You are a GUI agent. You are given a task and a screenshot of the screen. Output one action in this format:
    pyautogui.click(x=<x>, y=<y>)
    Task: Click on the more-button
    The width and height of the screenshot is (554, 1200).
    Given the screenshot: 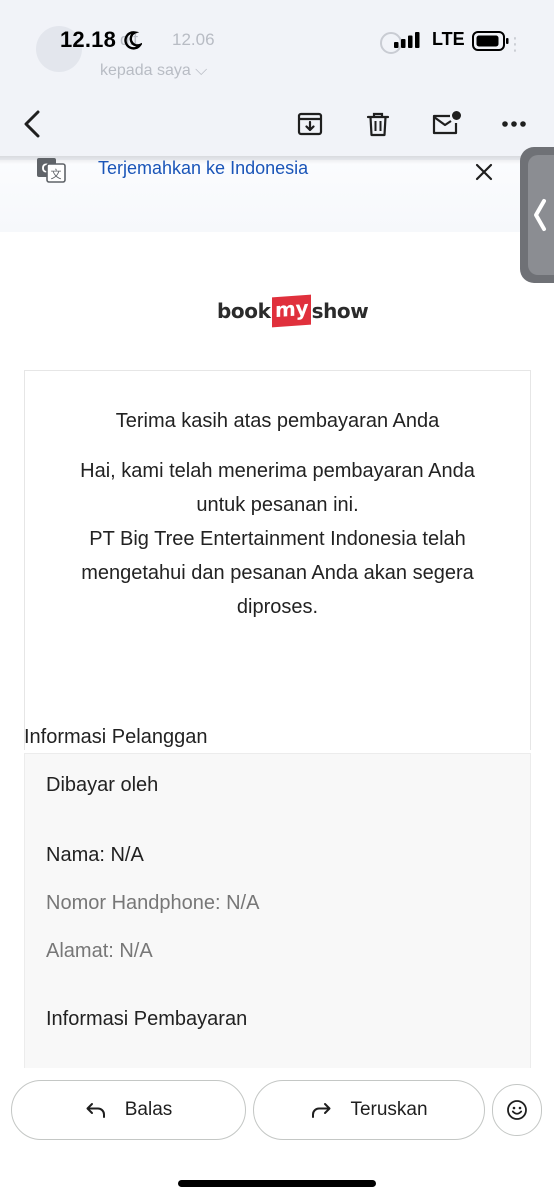 What is the action you would take?
    pyautogui.click(x=514, y=124)
    